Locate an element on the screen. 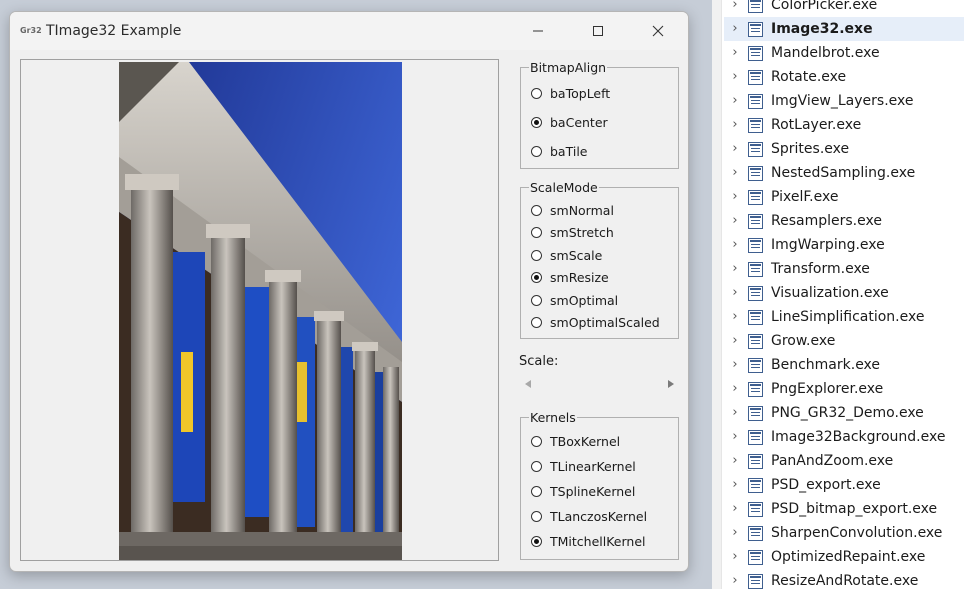 Image resolution: width=964 pixels, height=589 pixels. file-row: › PSD_export.exe is located at coordinates (844, 485).